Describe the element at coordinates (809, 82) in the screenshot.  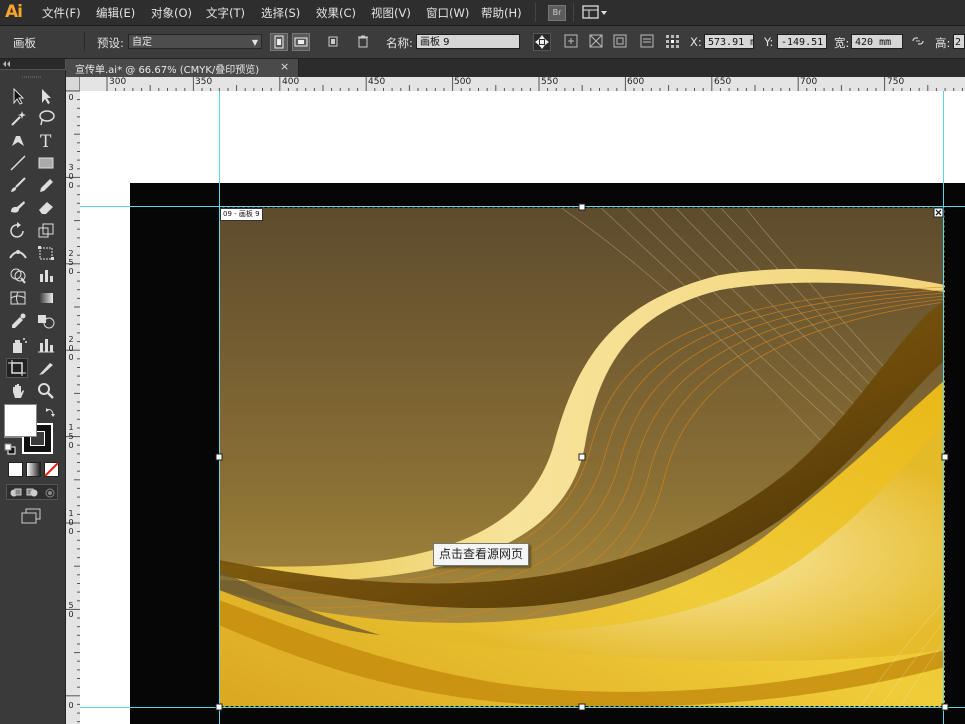
I see `ruler-label: 700` at that location.